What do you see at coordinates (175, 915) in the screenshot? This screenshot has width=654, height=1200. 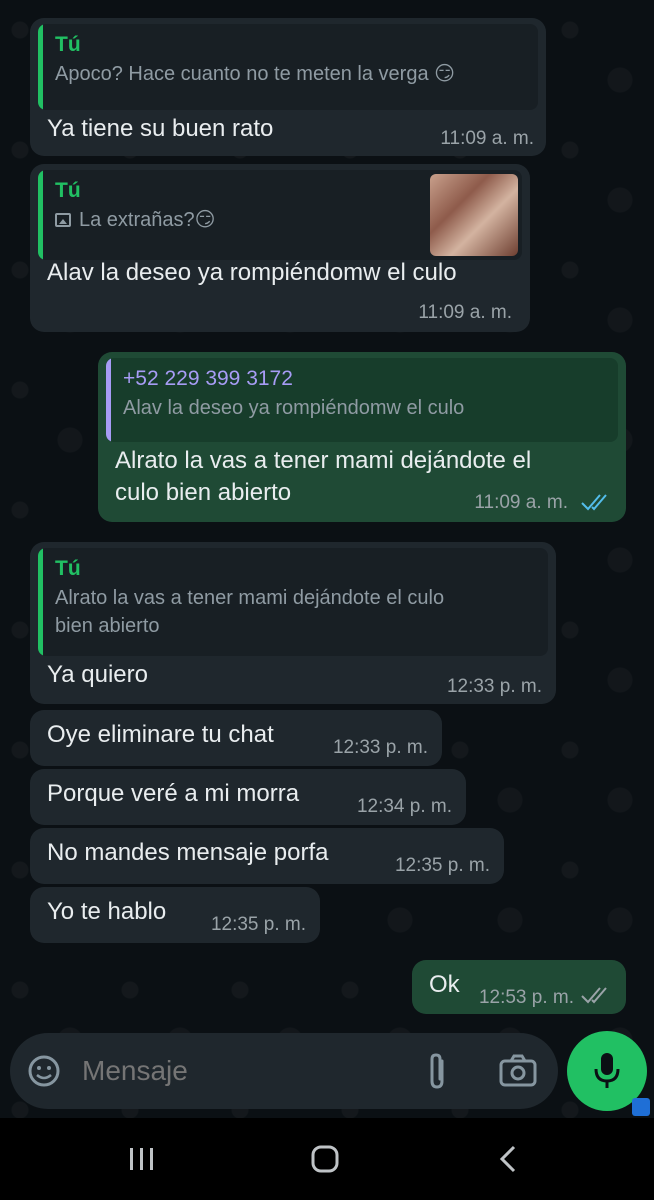 I see `incoming-message: Yo te hablo 12:35 p. m.` at bounding box center [175, 915].